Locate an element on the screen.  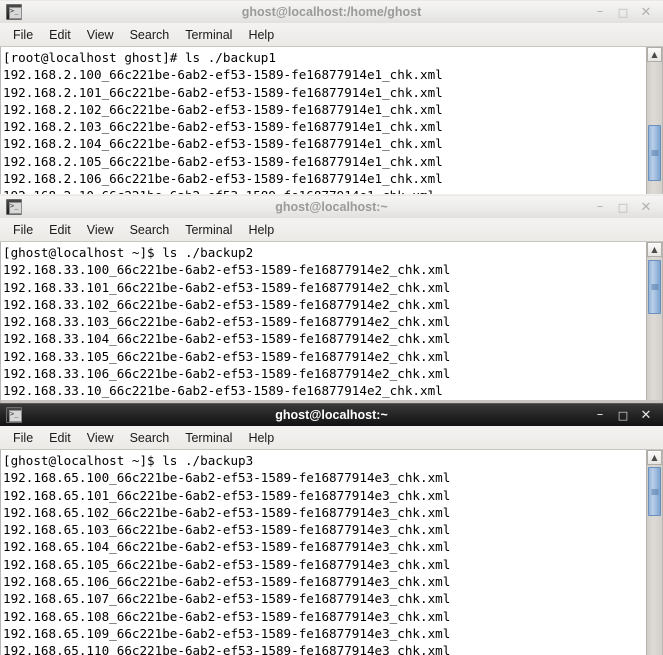
menubar-window-2: File Edit View Search Terminal Help is located at coordinates (331, 230).